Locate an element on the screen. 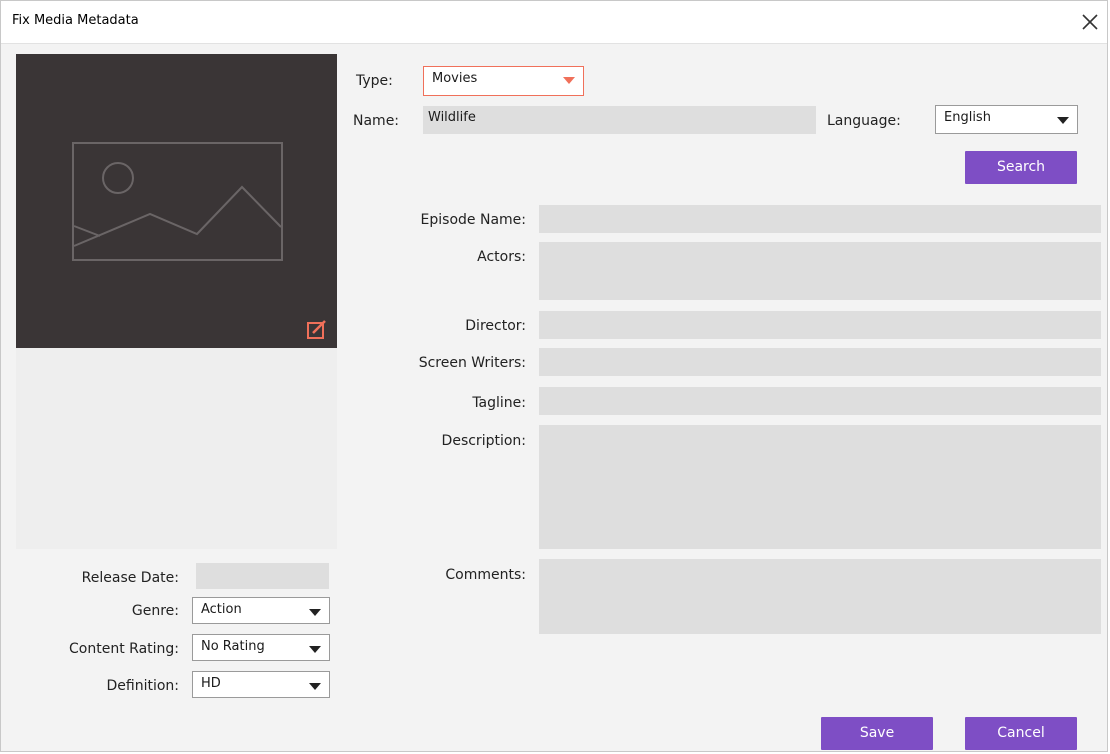  close-button is located at coordinates (1090, 22).